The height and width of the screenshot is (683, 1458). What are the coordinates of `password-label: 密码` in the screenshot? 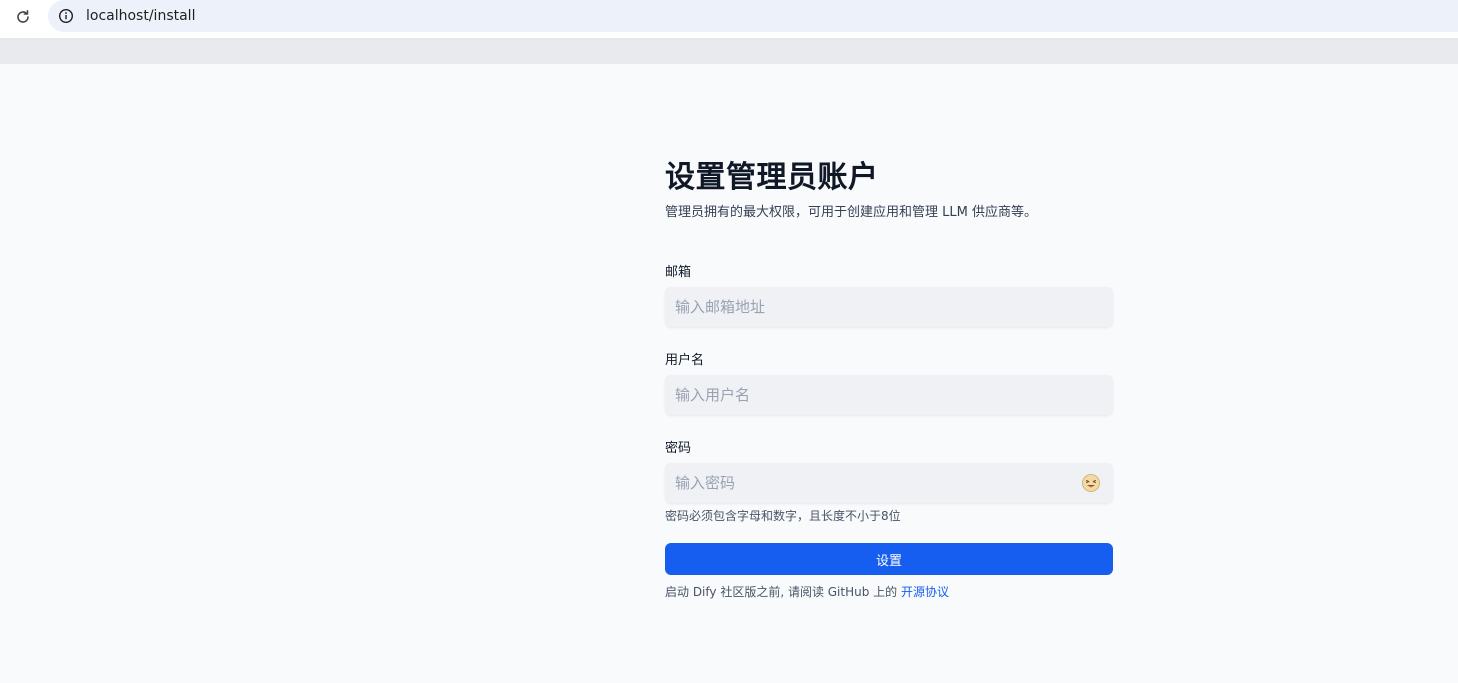 It's located at (678, 448).